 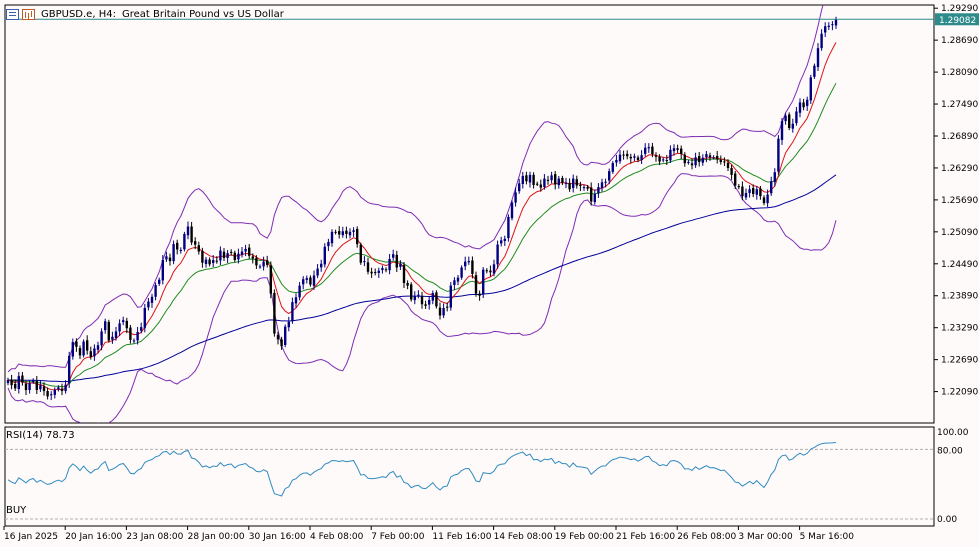 What do you see at coordinates (337, 537) in the screenshot?
I see `time-tick-label: 4 Feb 08:00` at bounding box center [337, 537].